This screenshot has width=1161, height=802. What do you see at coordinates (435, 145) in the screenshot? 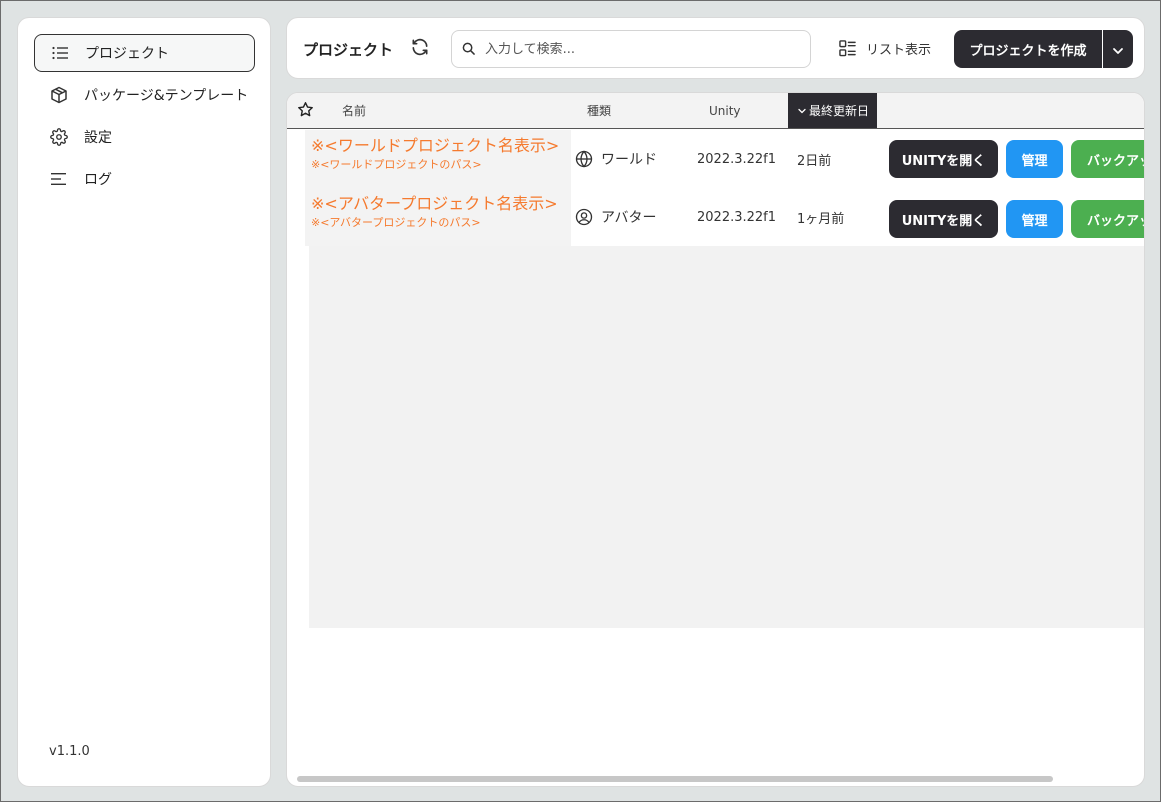
I see `project-name: ※<ワールドプロジェクト名表示>` at bounding box center [435, 145].